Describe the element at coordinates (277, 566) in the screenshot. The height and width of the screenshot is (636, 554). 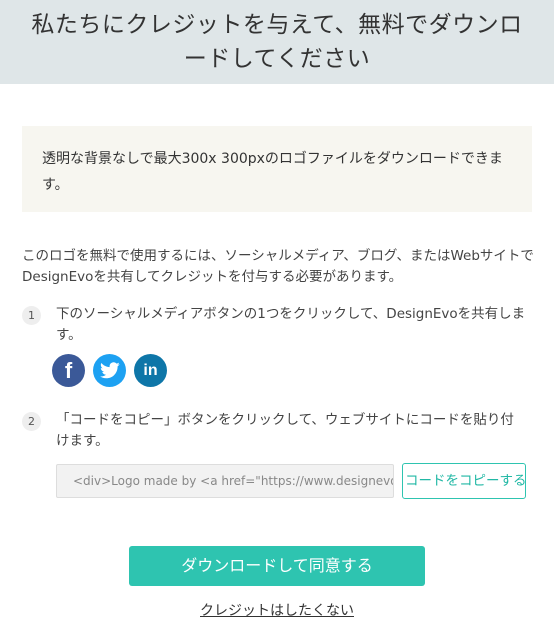
I see `download-agree-button: ダウンロードして同意する` at that location.